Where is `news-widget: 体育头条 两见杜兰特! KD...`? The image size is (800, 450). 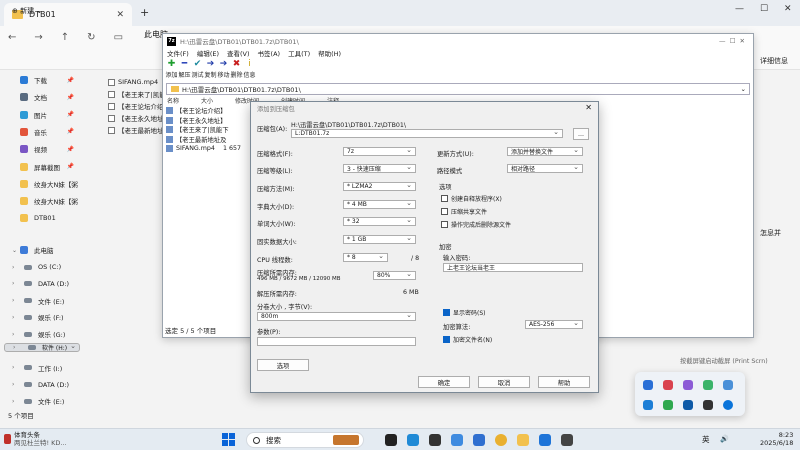
news-widget: 体育头条 两见杜兰特! KD... is located at coordinates (35, 439).